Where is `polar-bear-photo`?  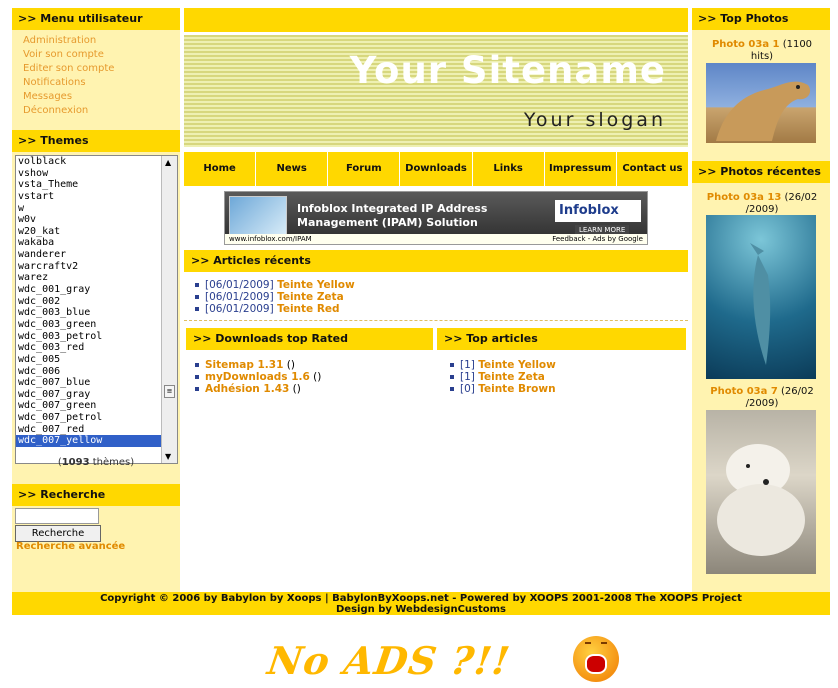
polar-bear-photo is located at coordinates (761, 492).